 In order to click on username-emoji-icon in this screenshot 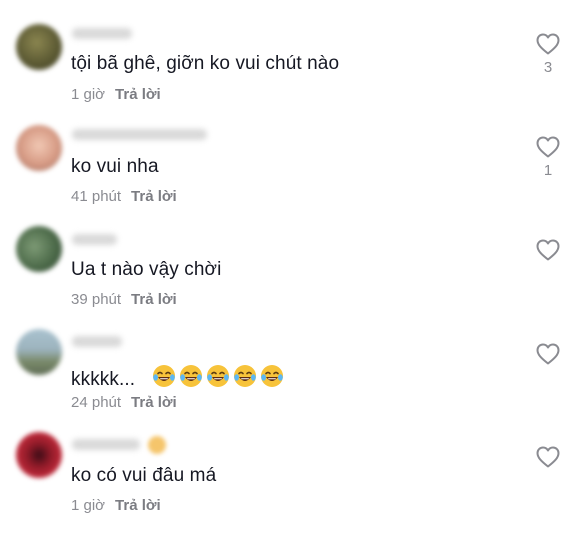, I will do `click(157, 445)`.